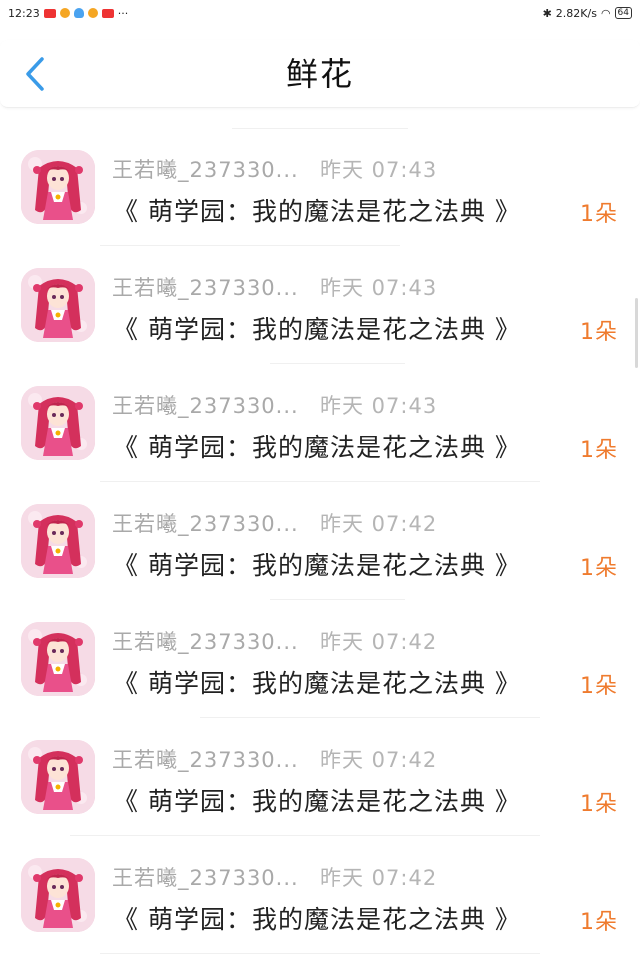 The height and width of the screenshot is (974, 640). I want to click on scrollbar, so click(636, 333).